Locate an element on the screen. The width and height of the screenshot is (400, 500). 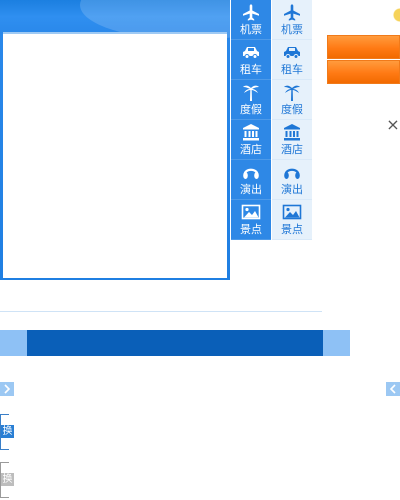
section-divider is located at coordinates (161, 311).